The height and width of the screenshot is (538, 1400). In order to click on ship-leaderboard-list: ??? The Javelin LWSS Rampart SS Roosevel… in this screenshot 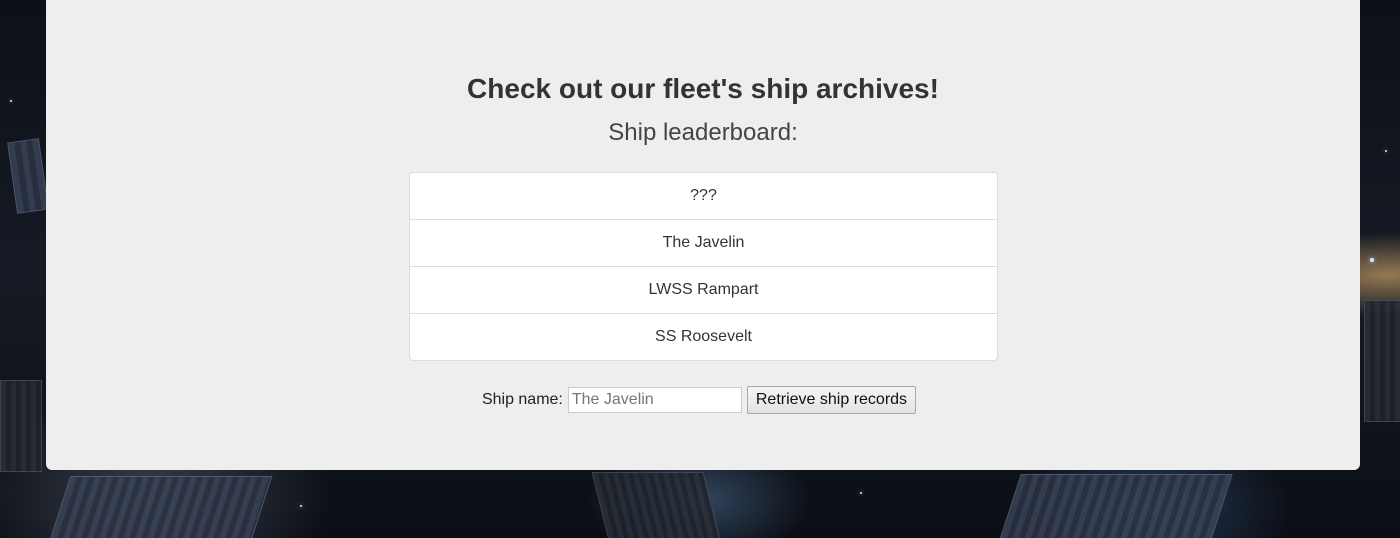, I will do `click(703, 266)`.